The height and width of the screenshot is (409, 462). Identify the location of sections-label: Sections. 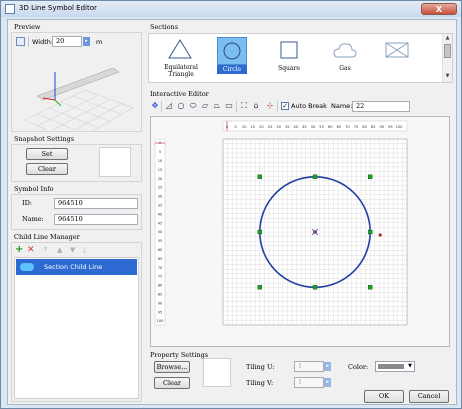
(164, 27).